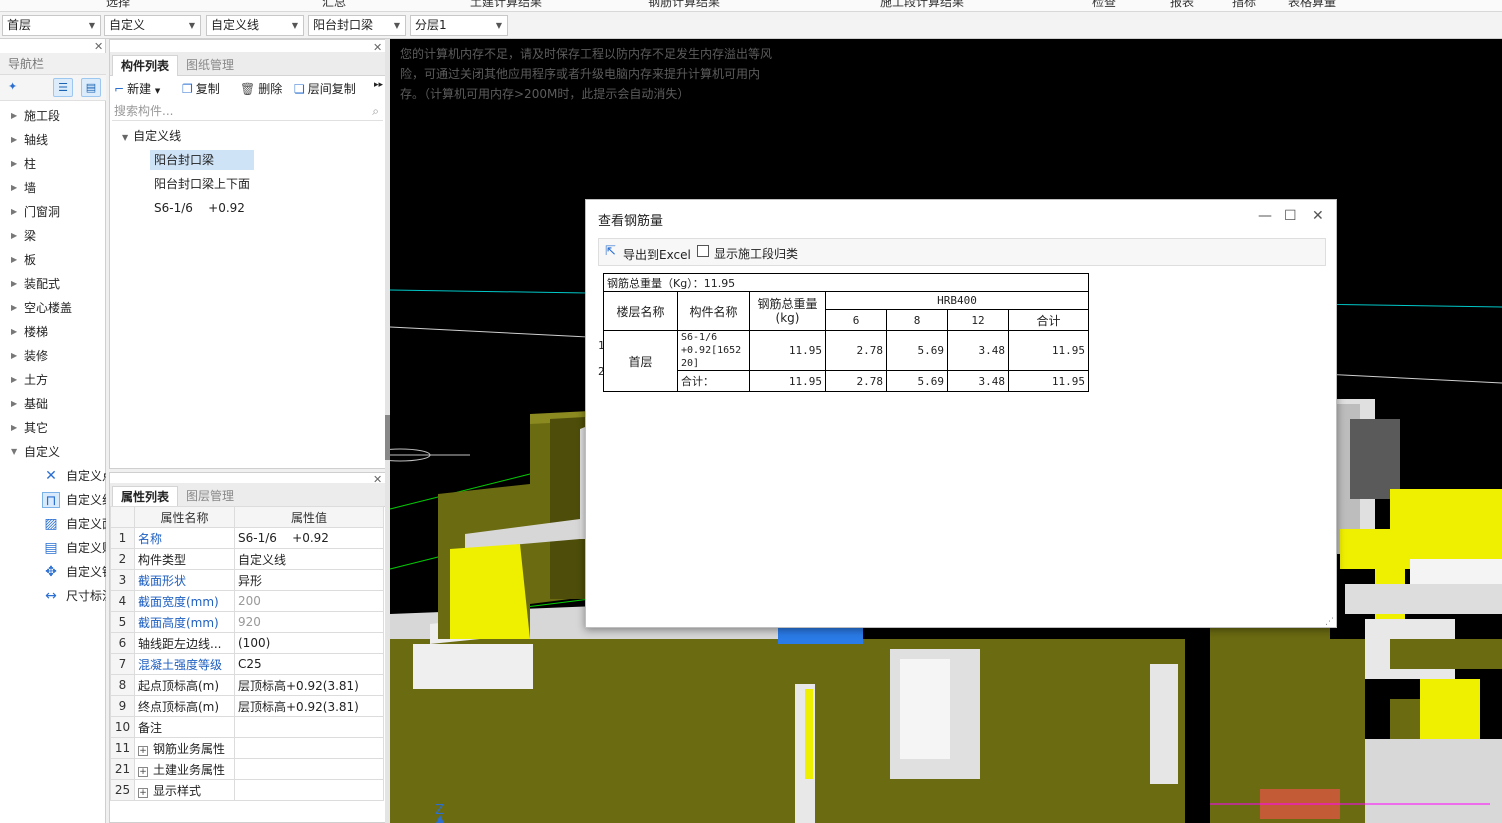 This screenshot has height=823, width=1502. Describe the element at coordinates (184, 769) in the screenshot. I see `prop-group: + 土建业务属性` at that location.